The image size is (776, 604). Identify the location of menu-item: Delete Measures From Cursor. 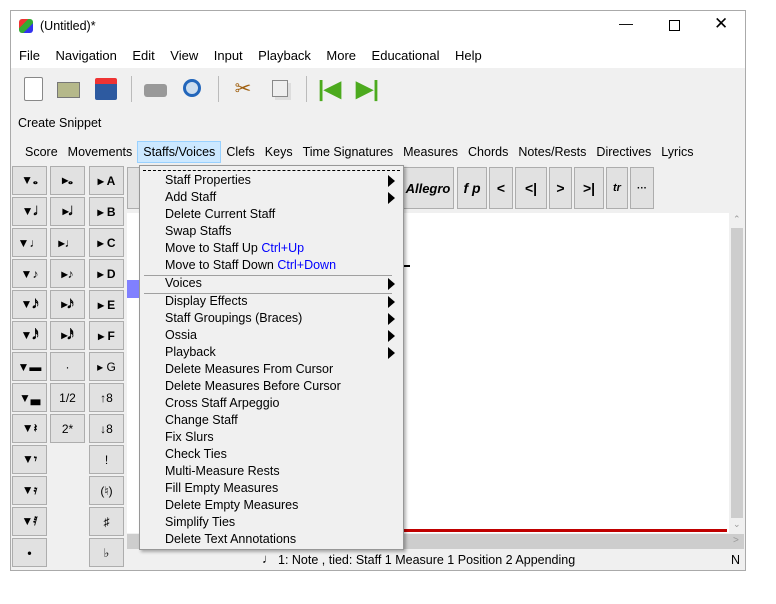
(284, 369).